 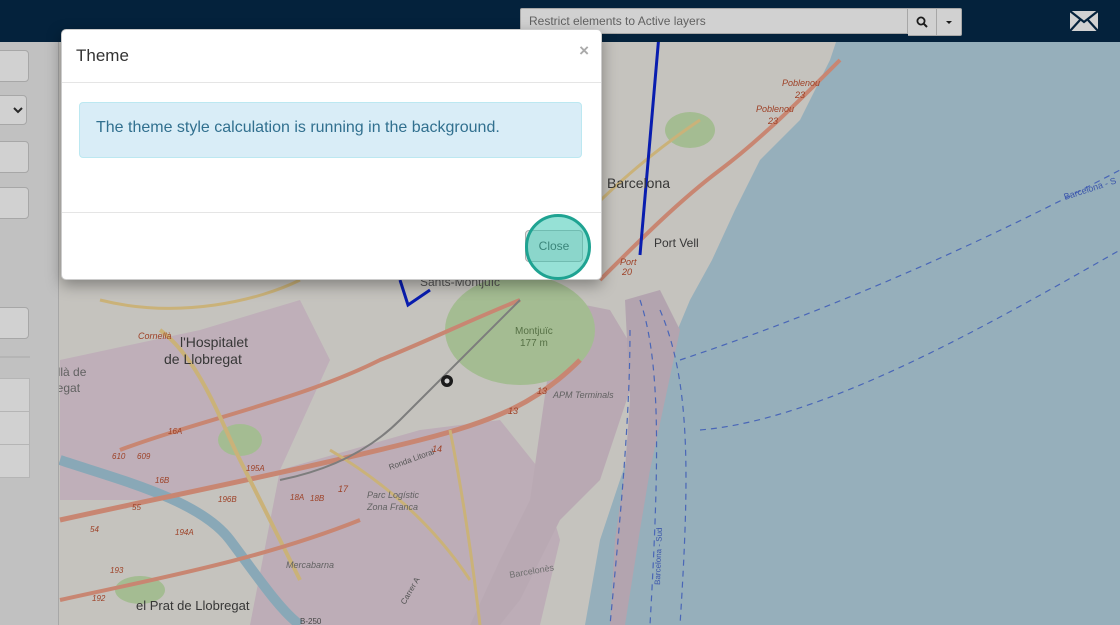 What do you see at coordinates (102, 55) in the screenshot?
I see `modal-title: Theme` at bounding box center [102, 55].